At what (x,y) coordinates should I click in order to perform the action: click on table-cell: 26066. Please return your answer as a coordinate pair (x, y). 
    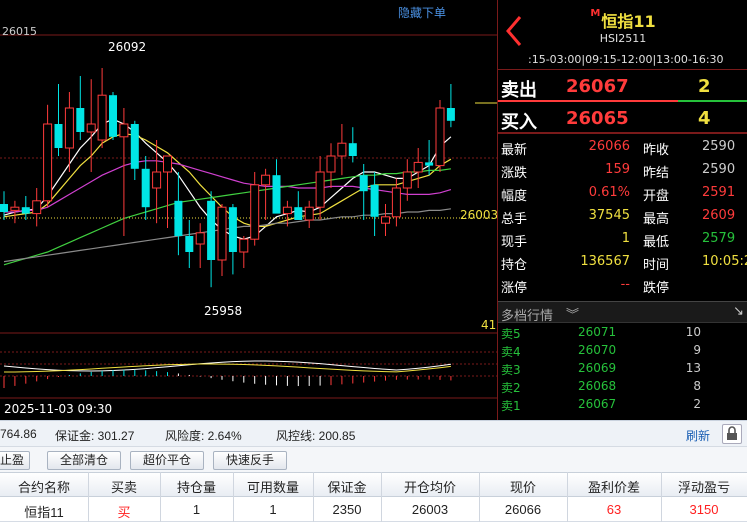
    Looking at the image, I should click on (523, 509).